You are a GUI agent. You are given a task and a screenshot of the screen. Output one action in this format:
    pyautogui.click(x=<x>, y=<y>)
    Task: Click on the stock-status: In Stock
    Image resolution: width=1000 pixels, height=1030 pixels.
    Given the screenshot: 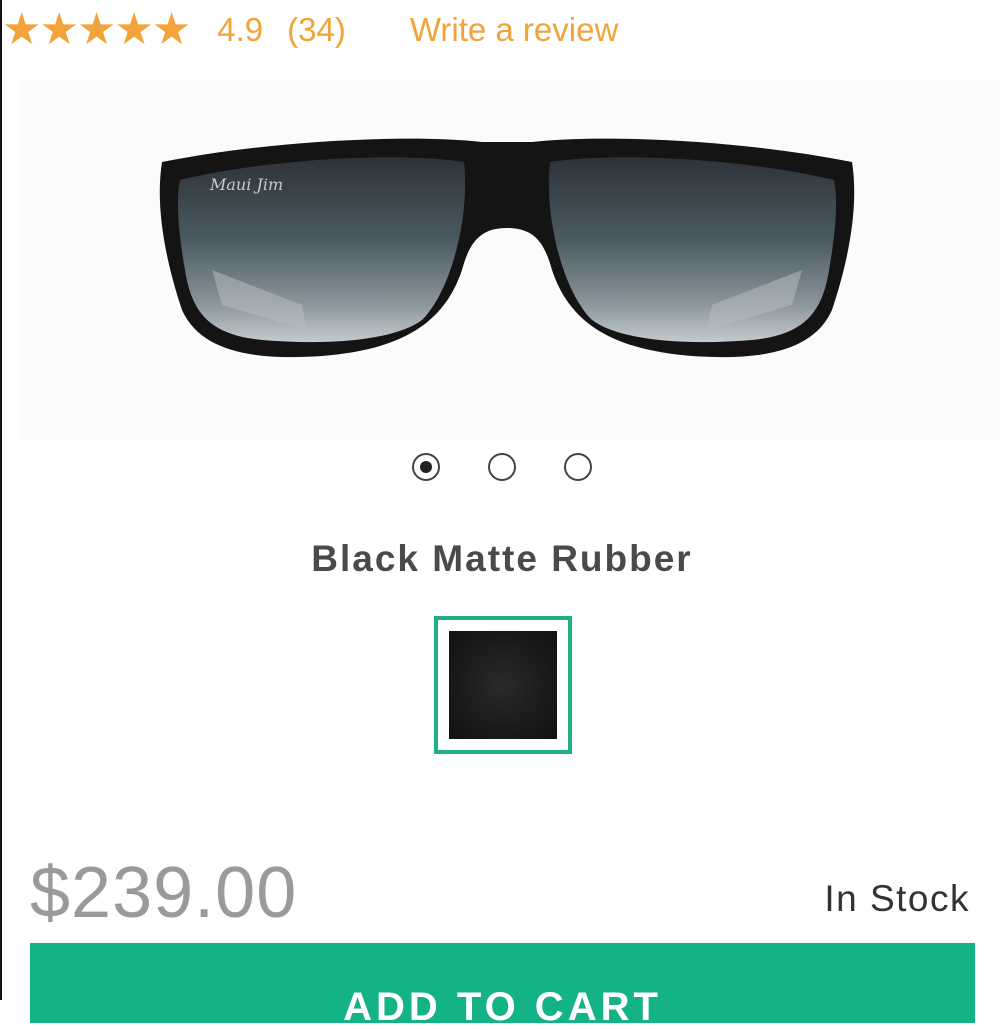 What is the action you would take?
    pyautogui.click(x=897, y=898)
    